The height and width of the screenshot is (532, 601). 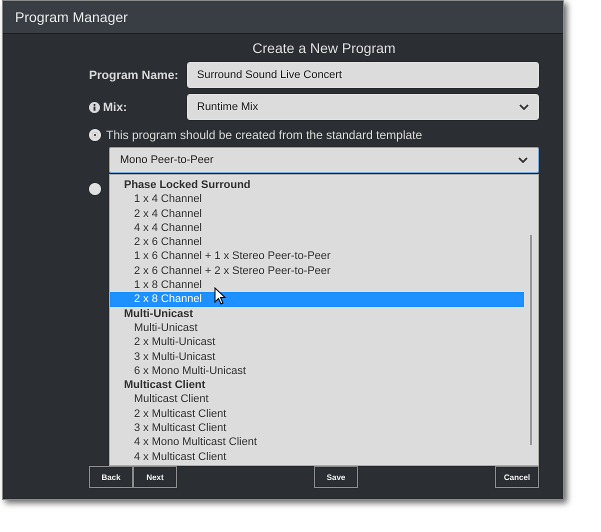 I want to click on dropdown-option: 4 x Mono Multicast Client, so click(x=317, y=442).